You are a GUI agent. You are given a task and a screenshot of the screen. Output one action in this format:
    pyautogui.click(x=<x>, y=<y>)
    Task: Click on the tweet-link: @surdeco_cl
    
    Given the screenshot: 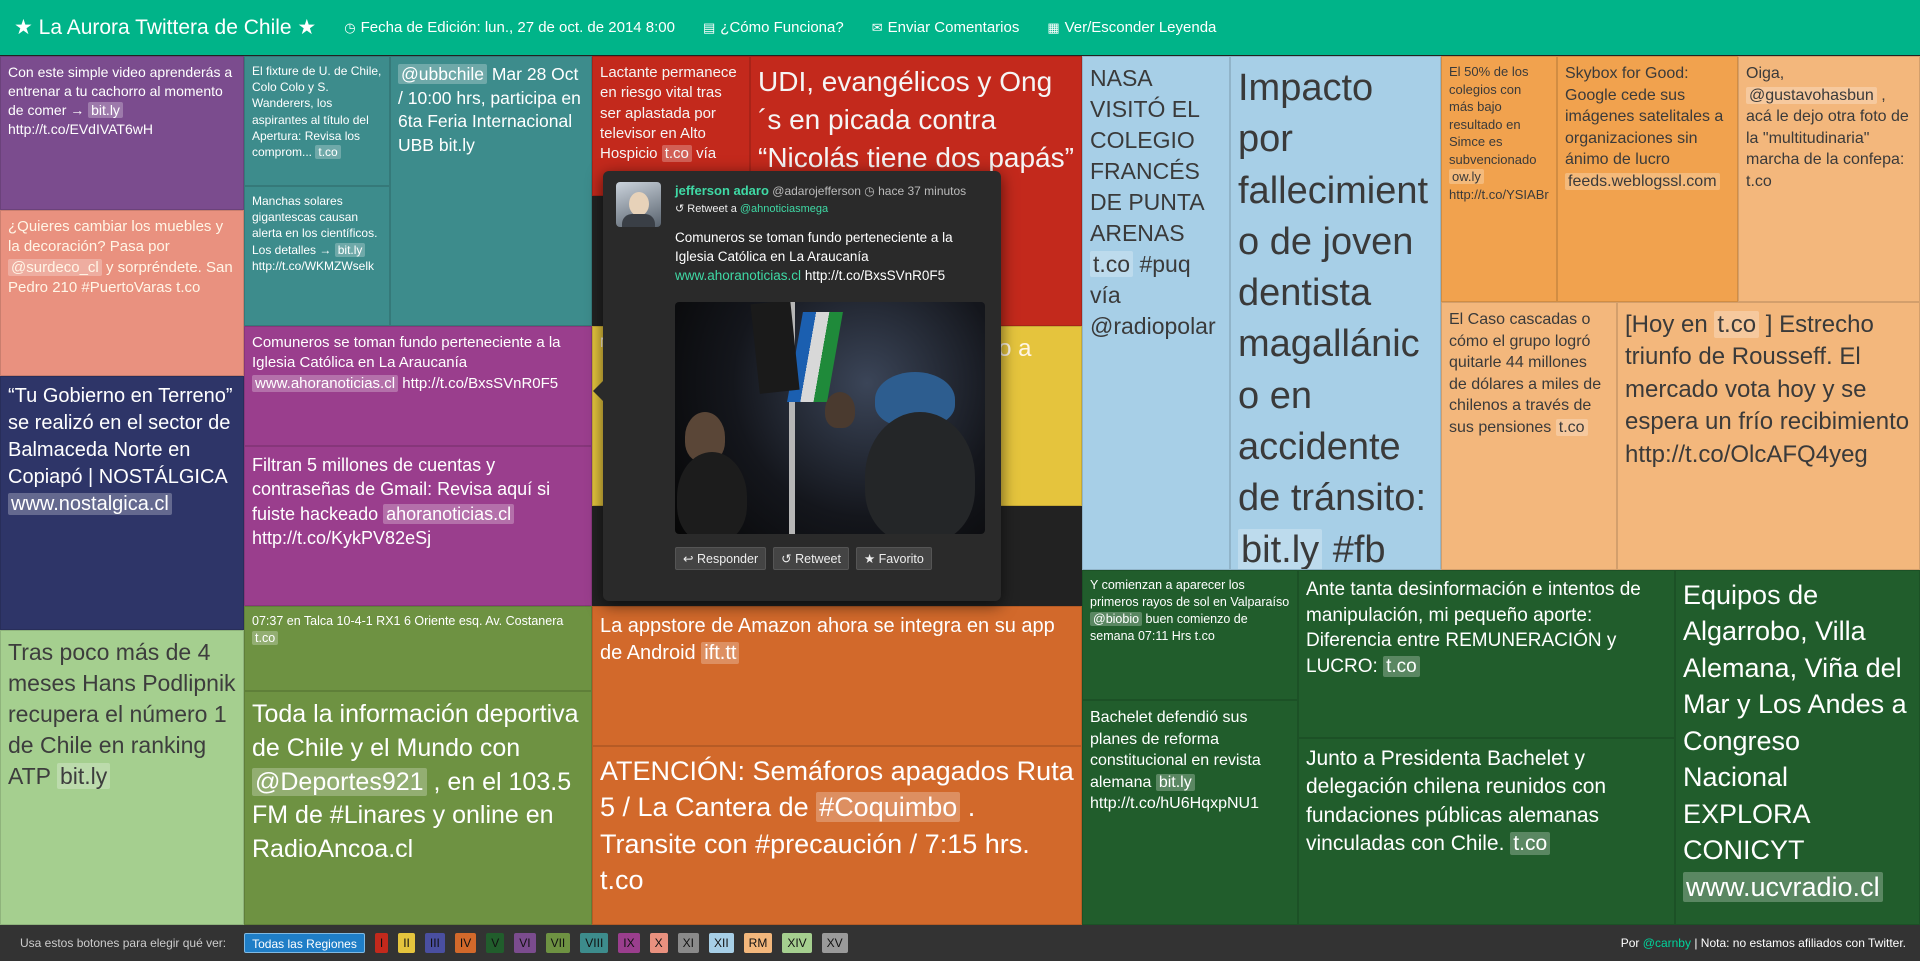 What is the action you would take?
    pyautogui.click(x=55, y=267)
    